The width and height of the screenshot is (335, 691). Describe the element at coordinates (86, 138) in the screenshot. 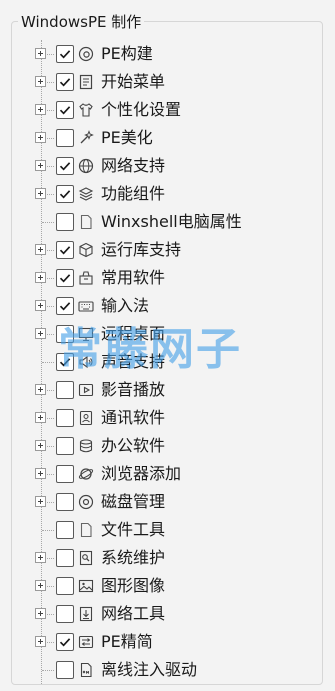

I see `magic-wand-icon` at that location.